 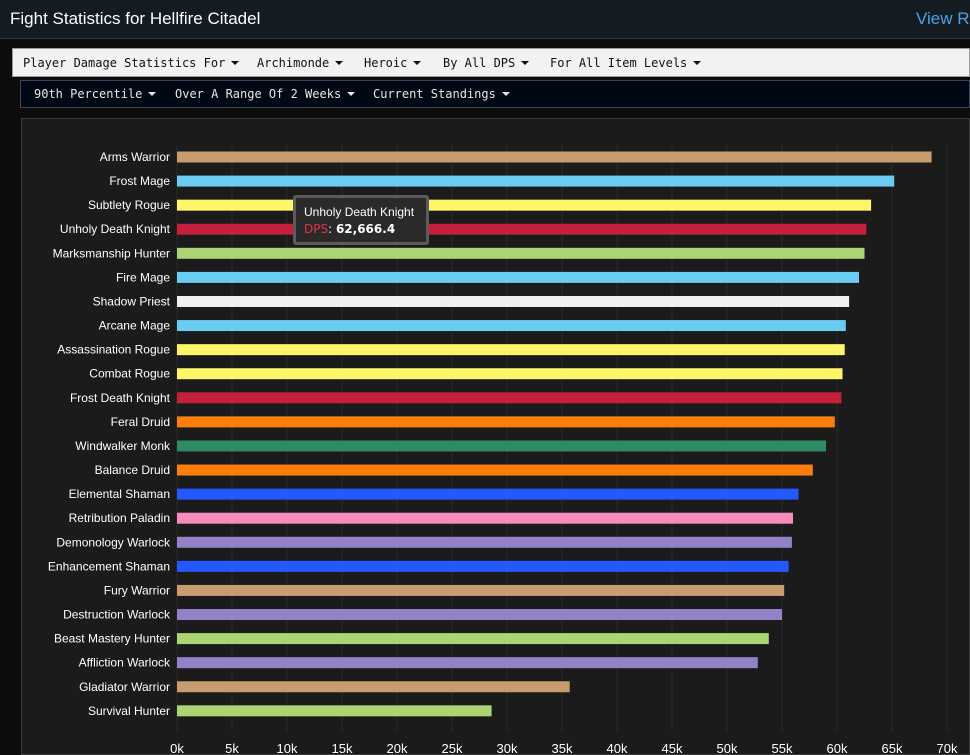 I want to click on x-tick-label: 50k, so click(x=727, y=747).